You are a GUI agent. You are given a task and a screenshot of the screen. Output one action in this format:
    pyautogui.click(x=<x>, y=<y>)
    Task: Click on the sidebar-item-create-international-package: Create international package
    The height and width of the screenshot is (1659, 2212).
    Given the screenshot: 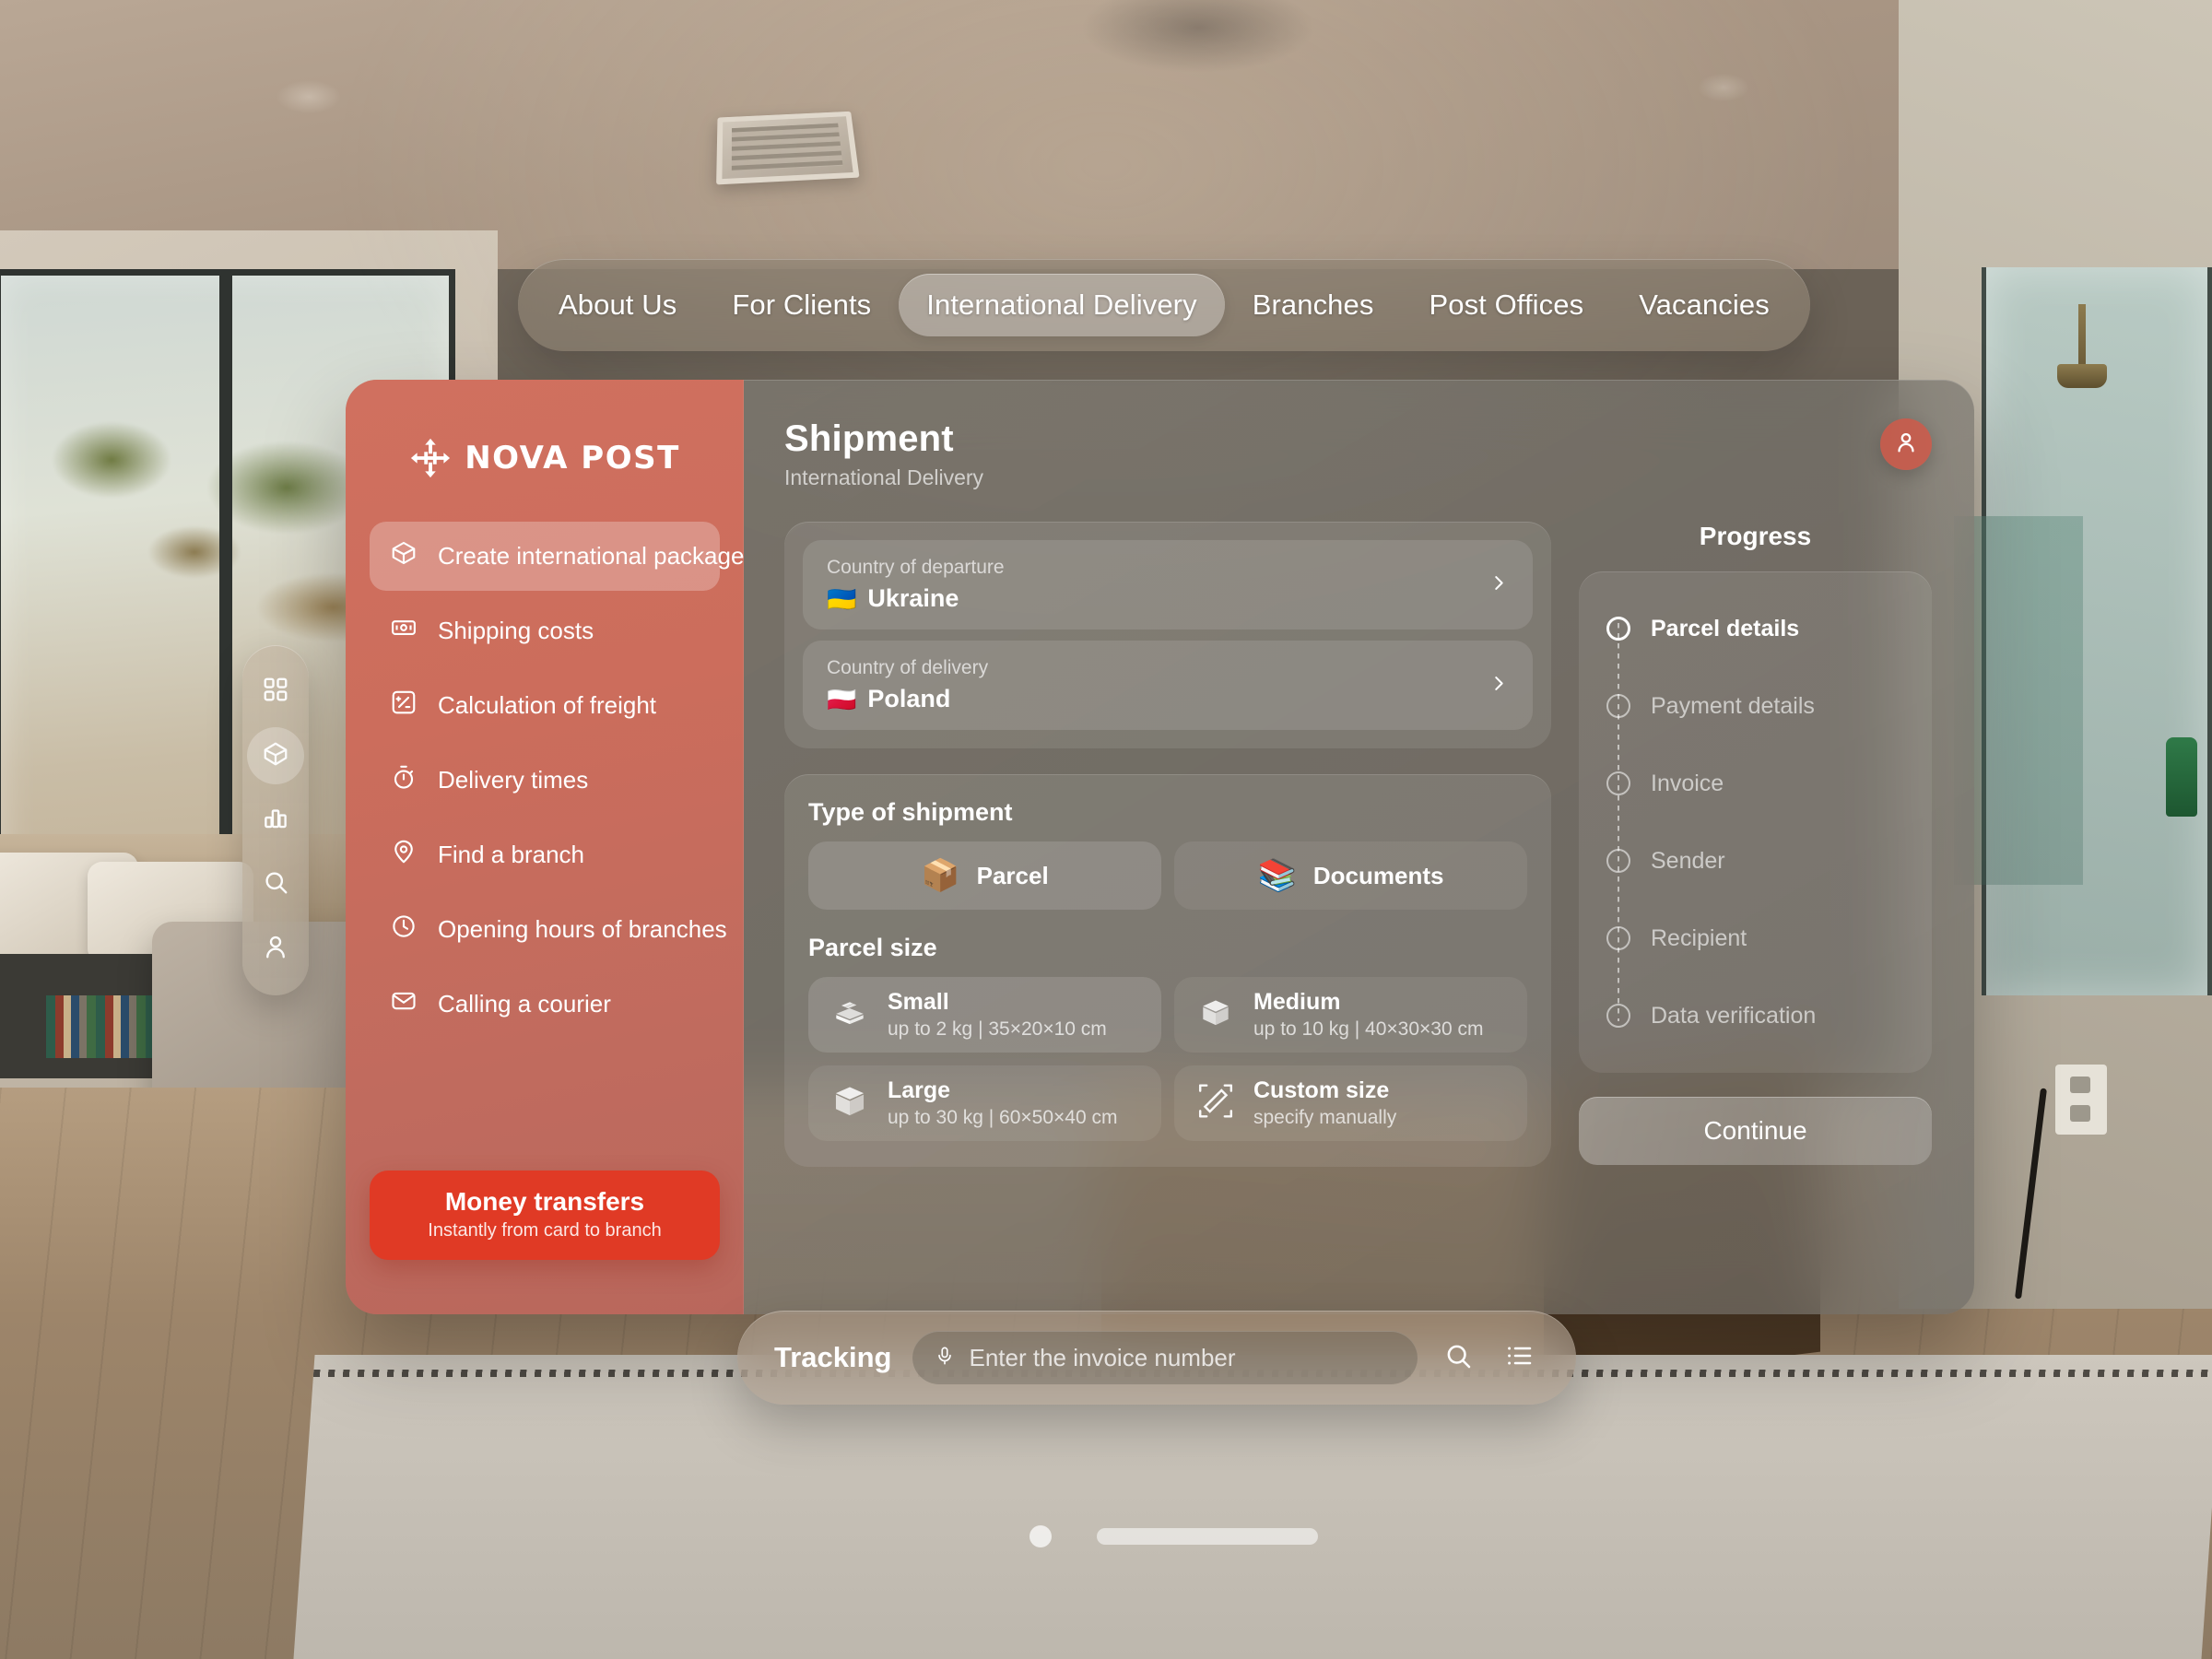 What is the action you would take?
    pyautogui.click(x=557, y=556)
    